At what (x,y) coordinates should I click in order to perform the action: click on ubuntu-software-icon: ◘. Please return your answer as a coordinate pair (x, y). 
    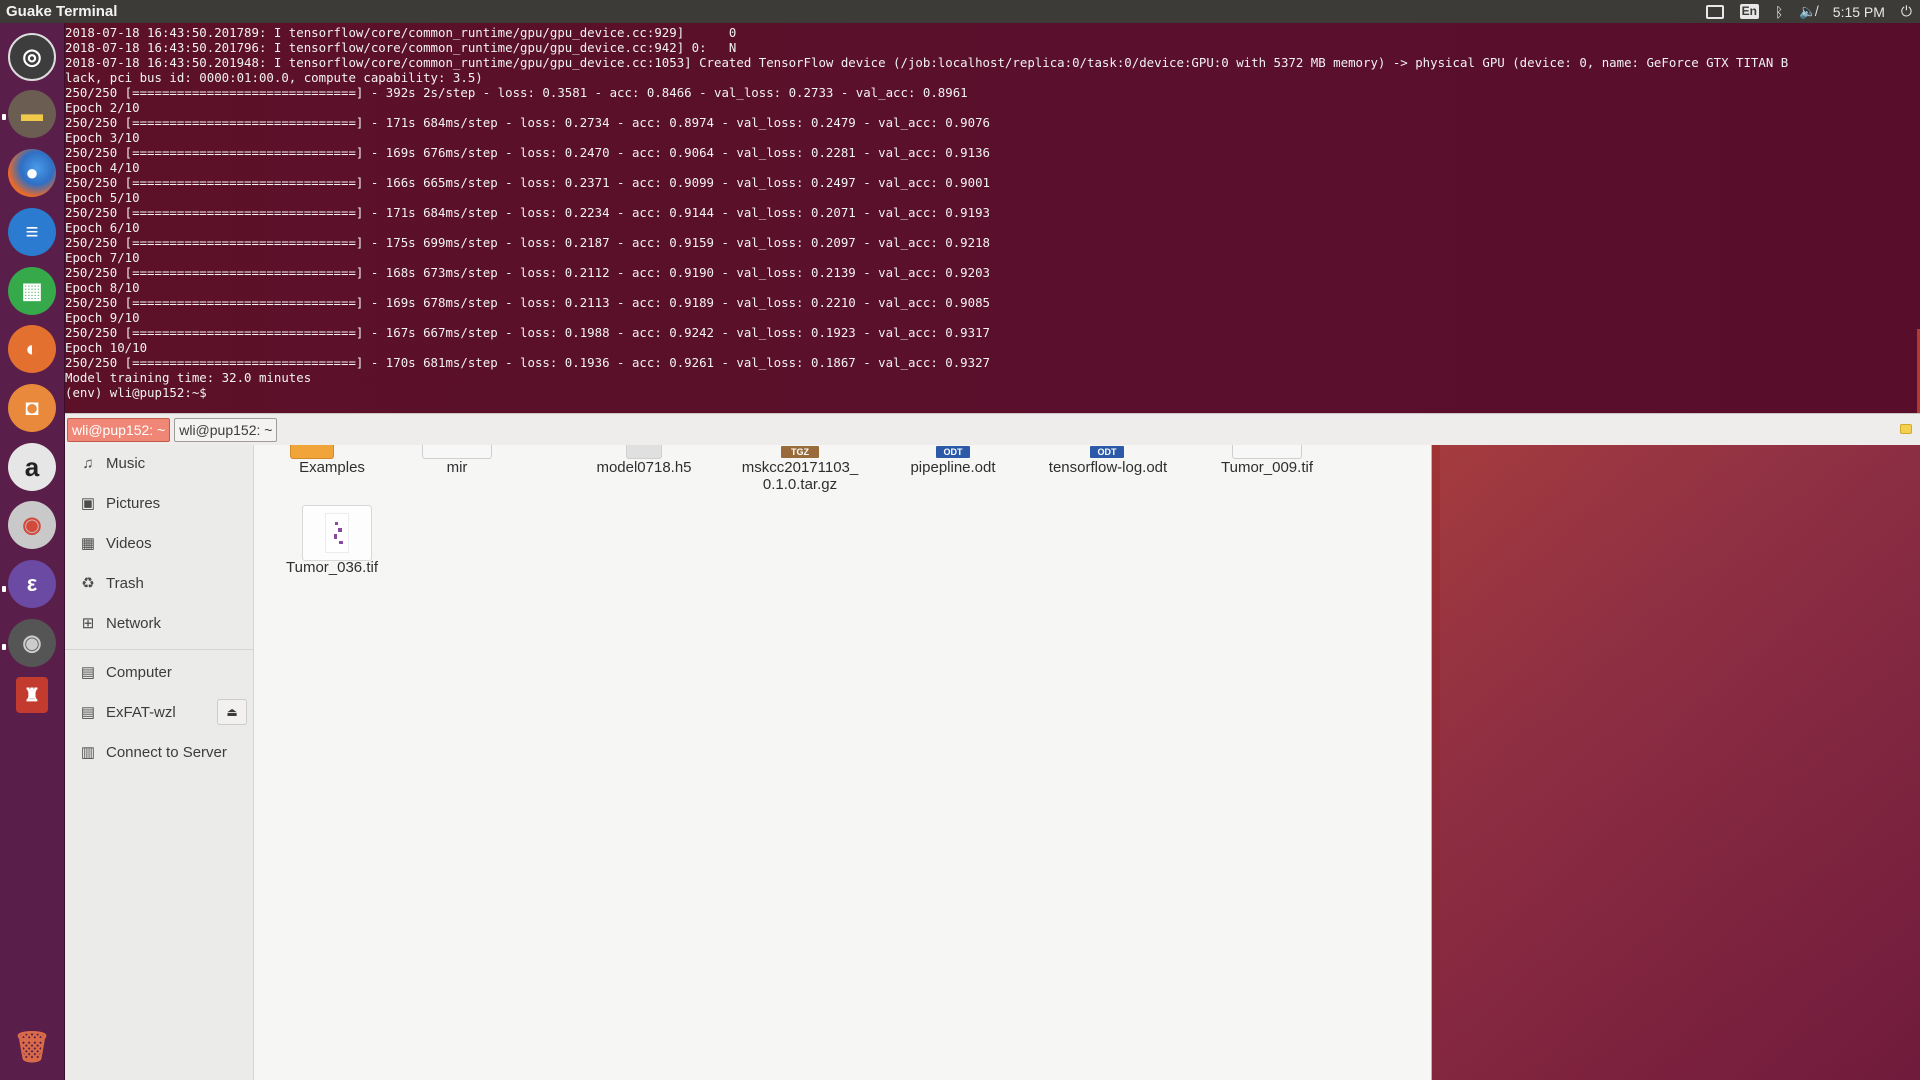
    Looking at the image, I should click on (32, 408).